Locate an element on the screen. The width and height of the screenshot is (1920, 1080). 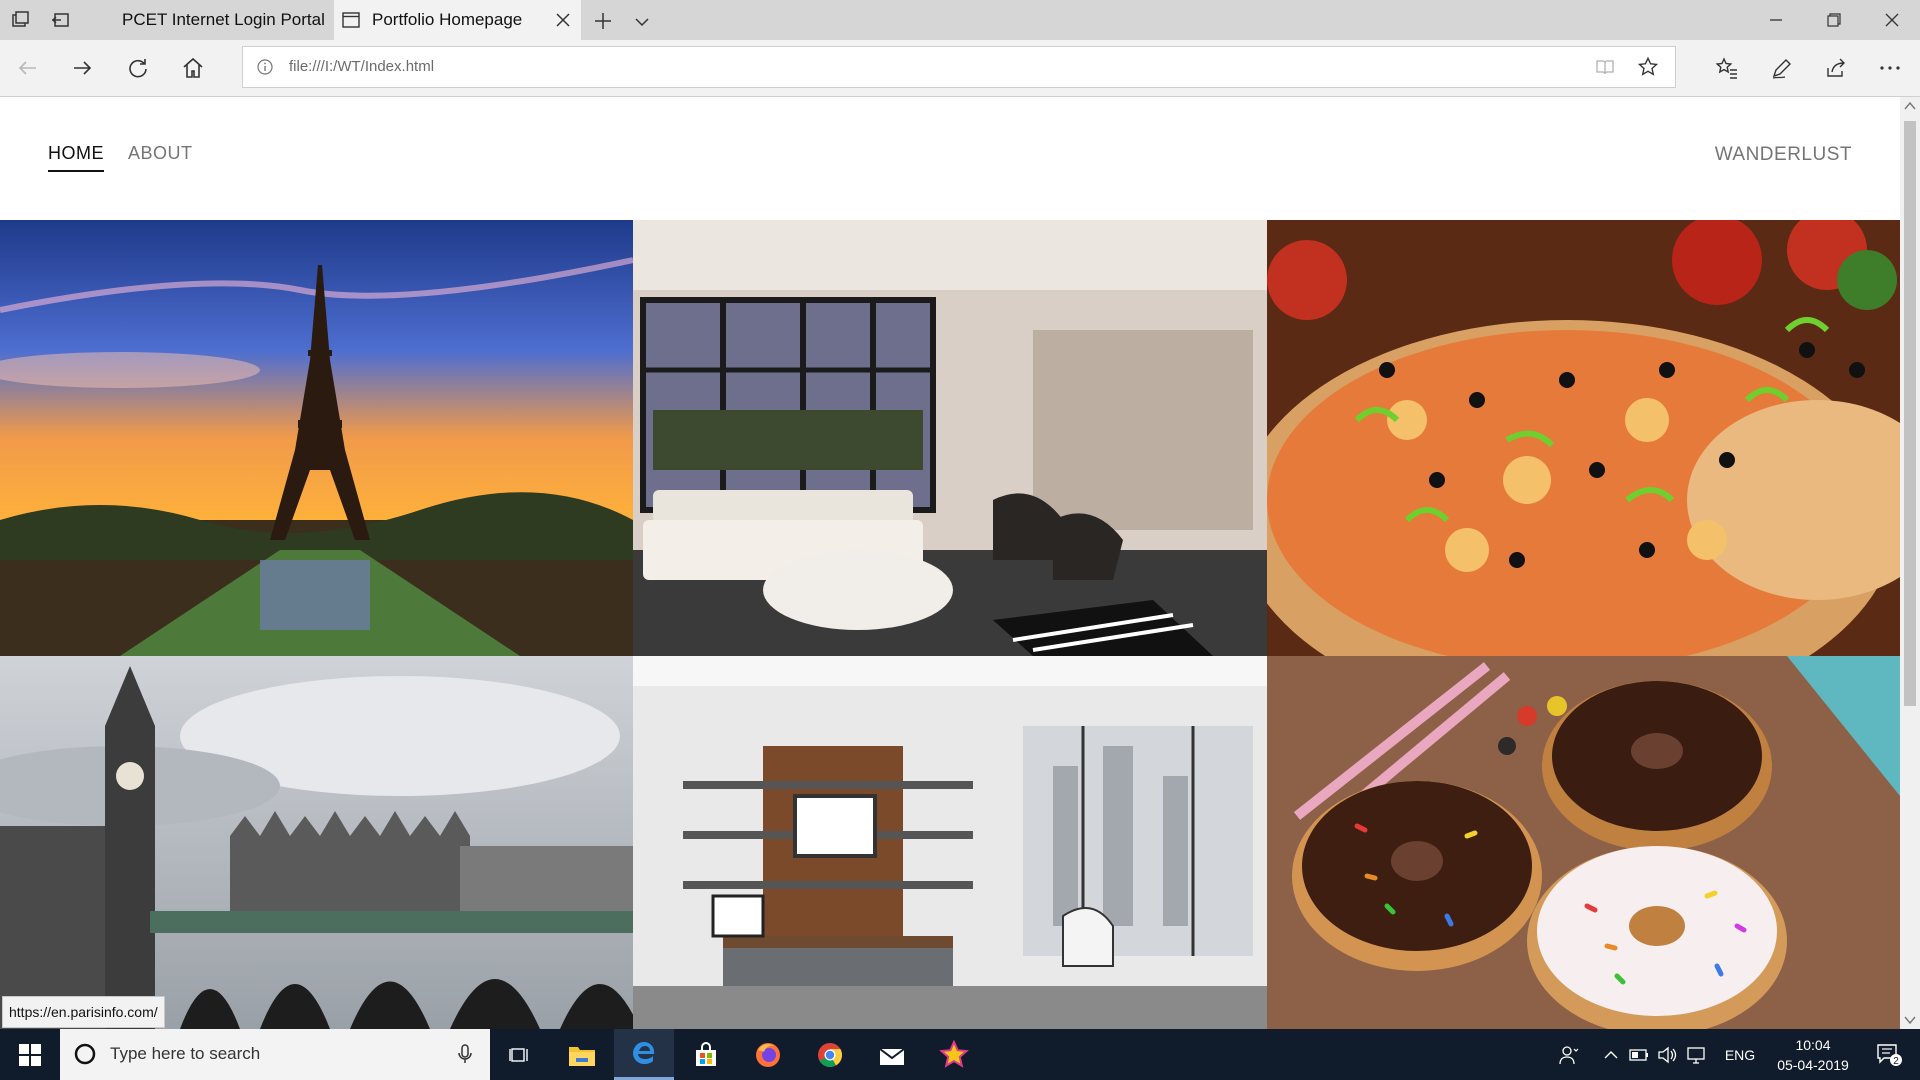
system-clock: 10:04 05-04-2019 is located at coordinates (1813, 1055).